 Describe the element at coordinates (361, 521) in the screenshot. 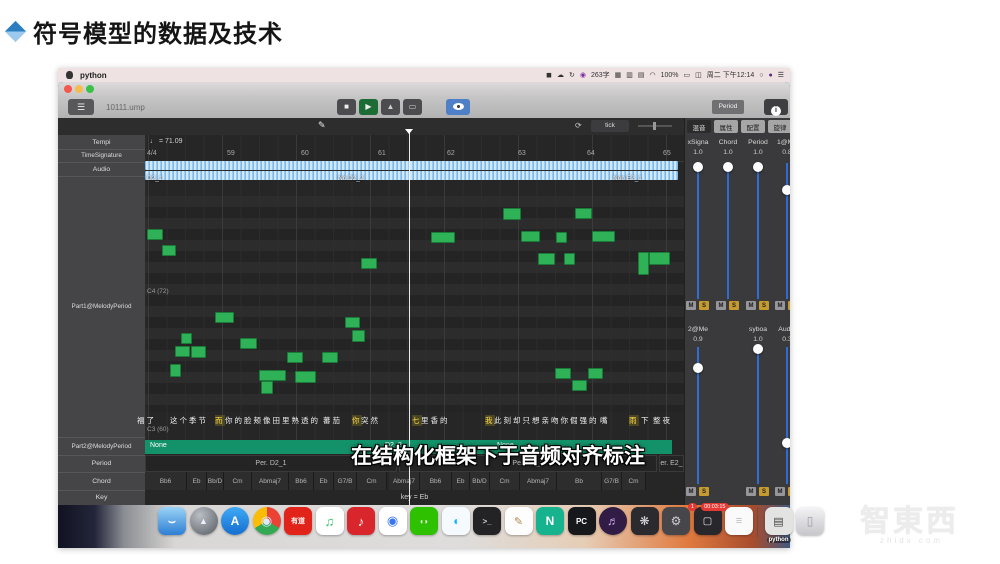

I see `dock-icon-netease-music: ♪` at that location.